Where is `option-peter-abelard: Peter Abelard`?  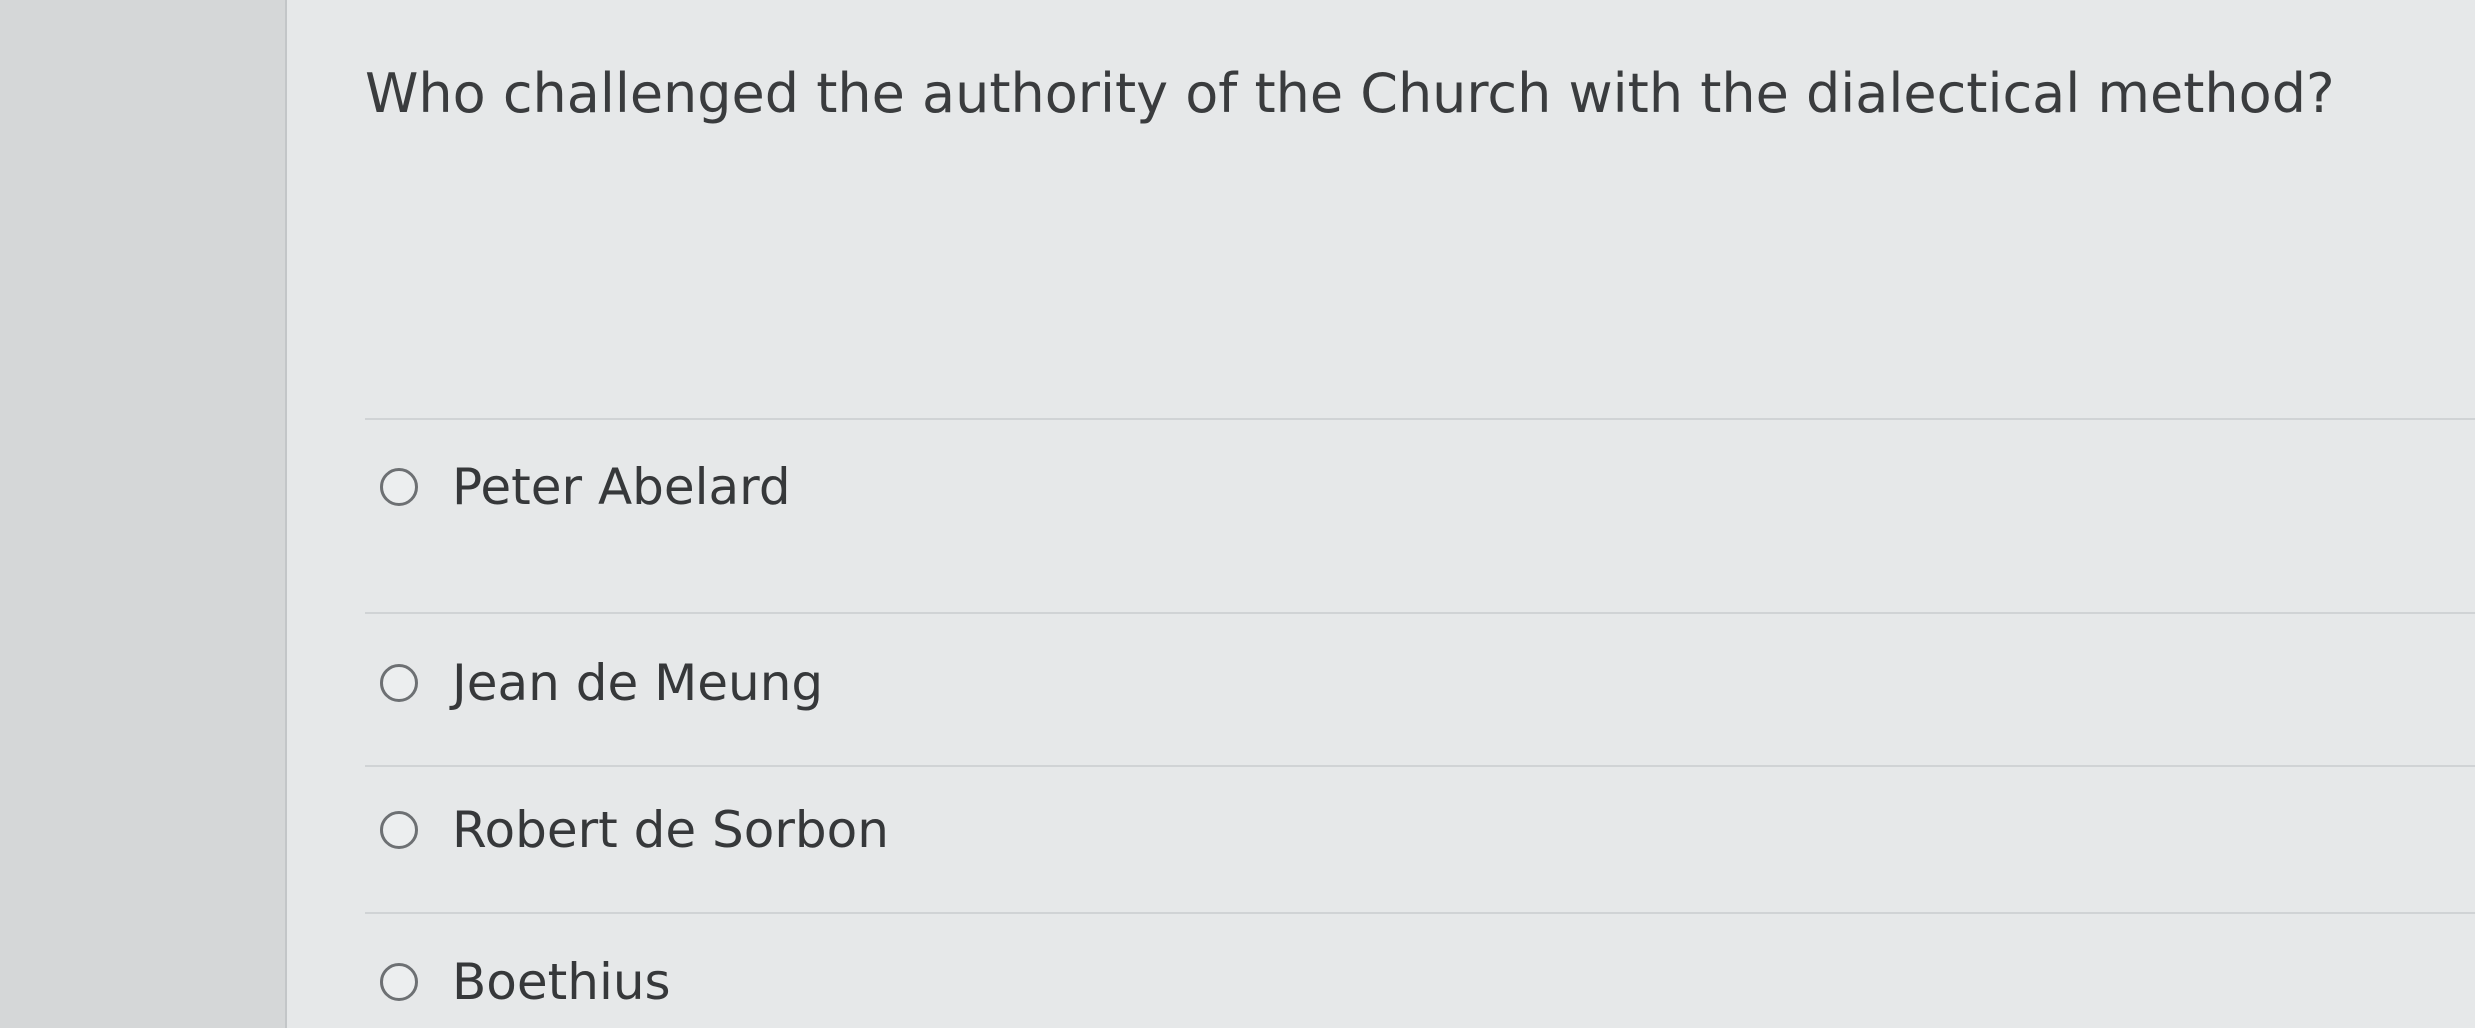
option-peter-abelard: Peter Abelard is located at coordinates (585, 487).